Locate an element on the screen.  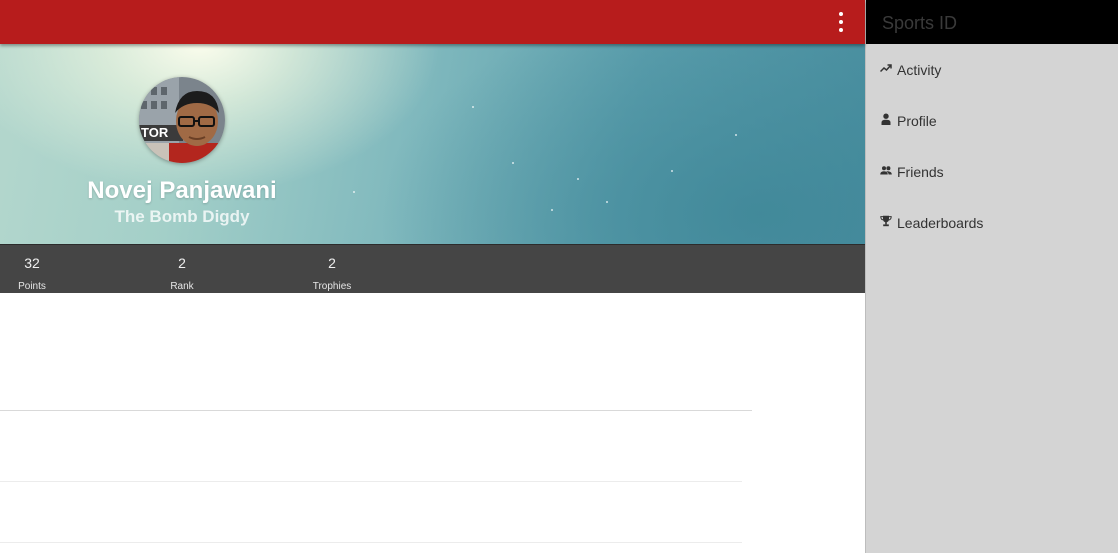
nav-item-label: Leaderboards is located at coordinates (940, 223).